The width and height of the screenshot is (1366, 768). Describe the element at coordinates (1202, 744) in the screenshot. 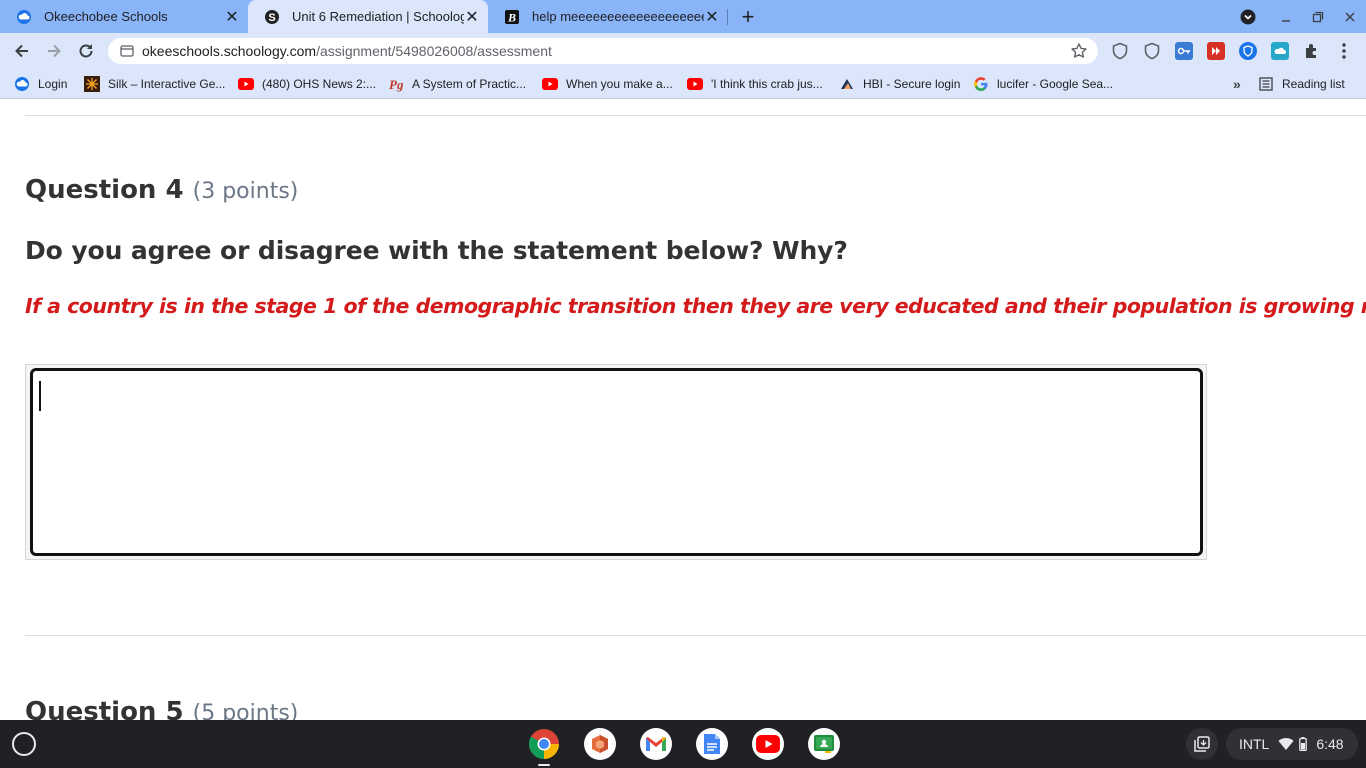

I see `holding-space-icon` at that location.